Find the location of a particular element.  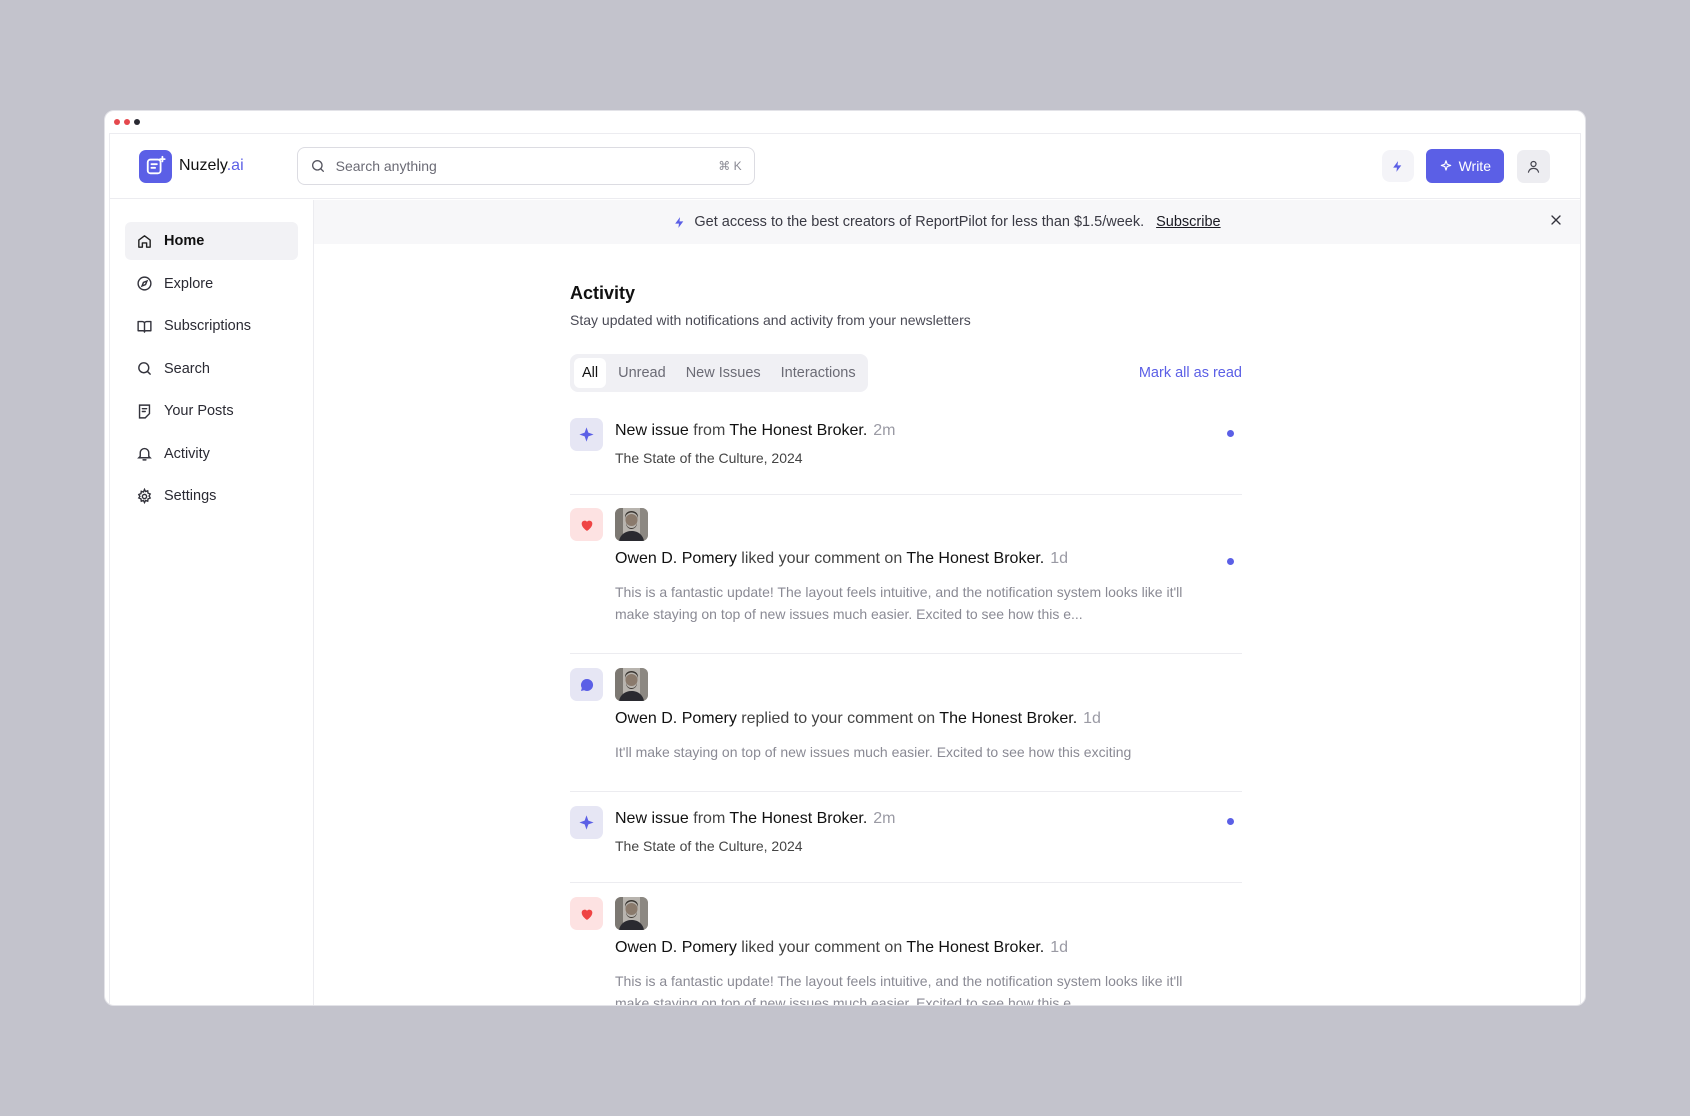

gear-icon is located at coordinates (144, 495).